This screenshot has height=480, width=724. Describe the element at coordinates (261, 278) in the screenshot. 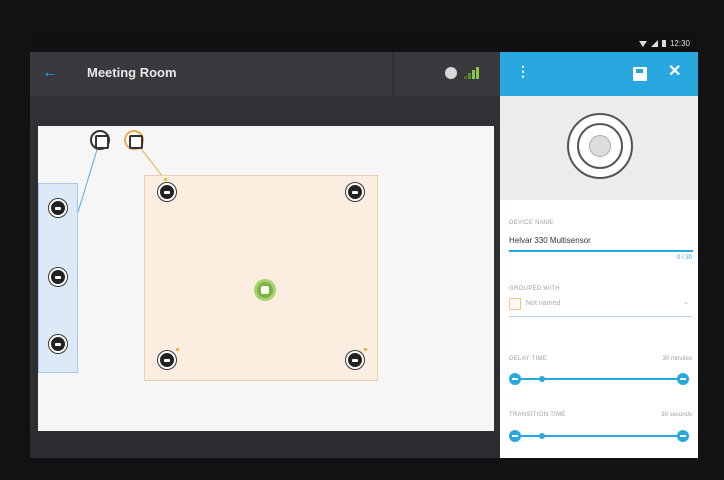

I see `room-zone` at that location.